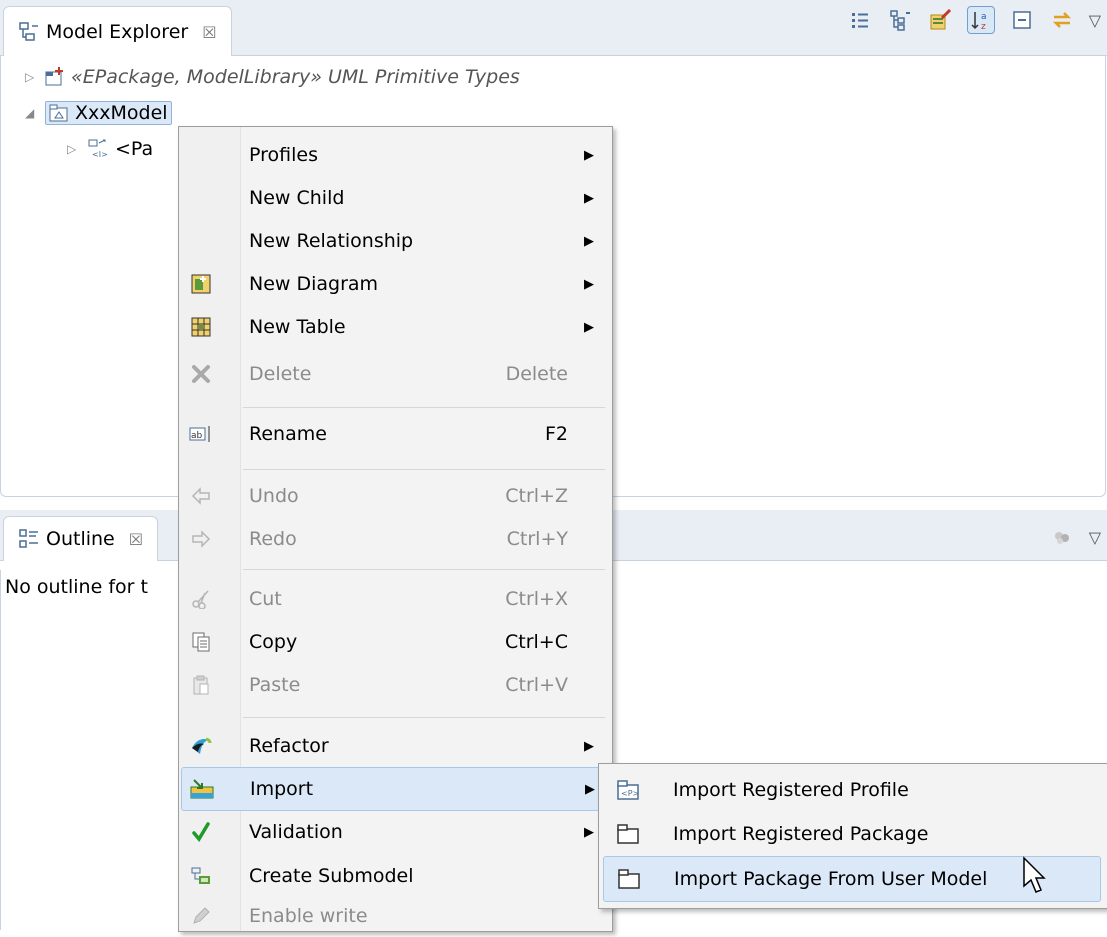  I want to click on menu-item-new-child: New Child ▶, so click(394, 198).